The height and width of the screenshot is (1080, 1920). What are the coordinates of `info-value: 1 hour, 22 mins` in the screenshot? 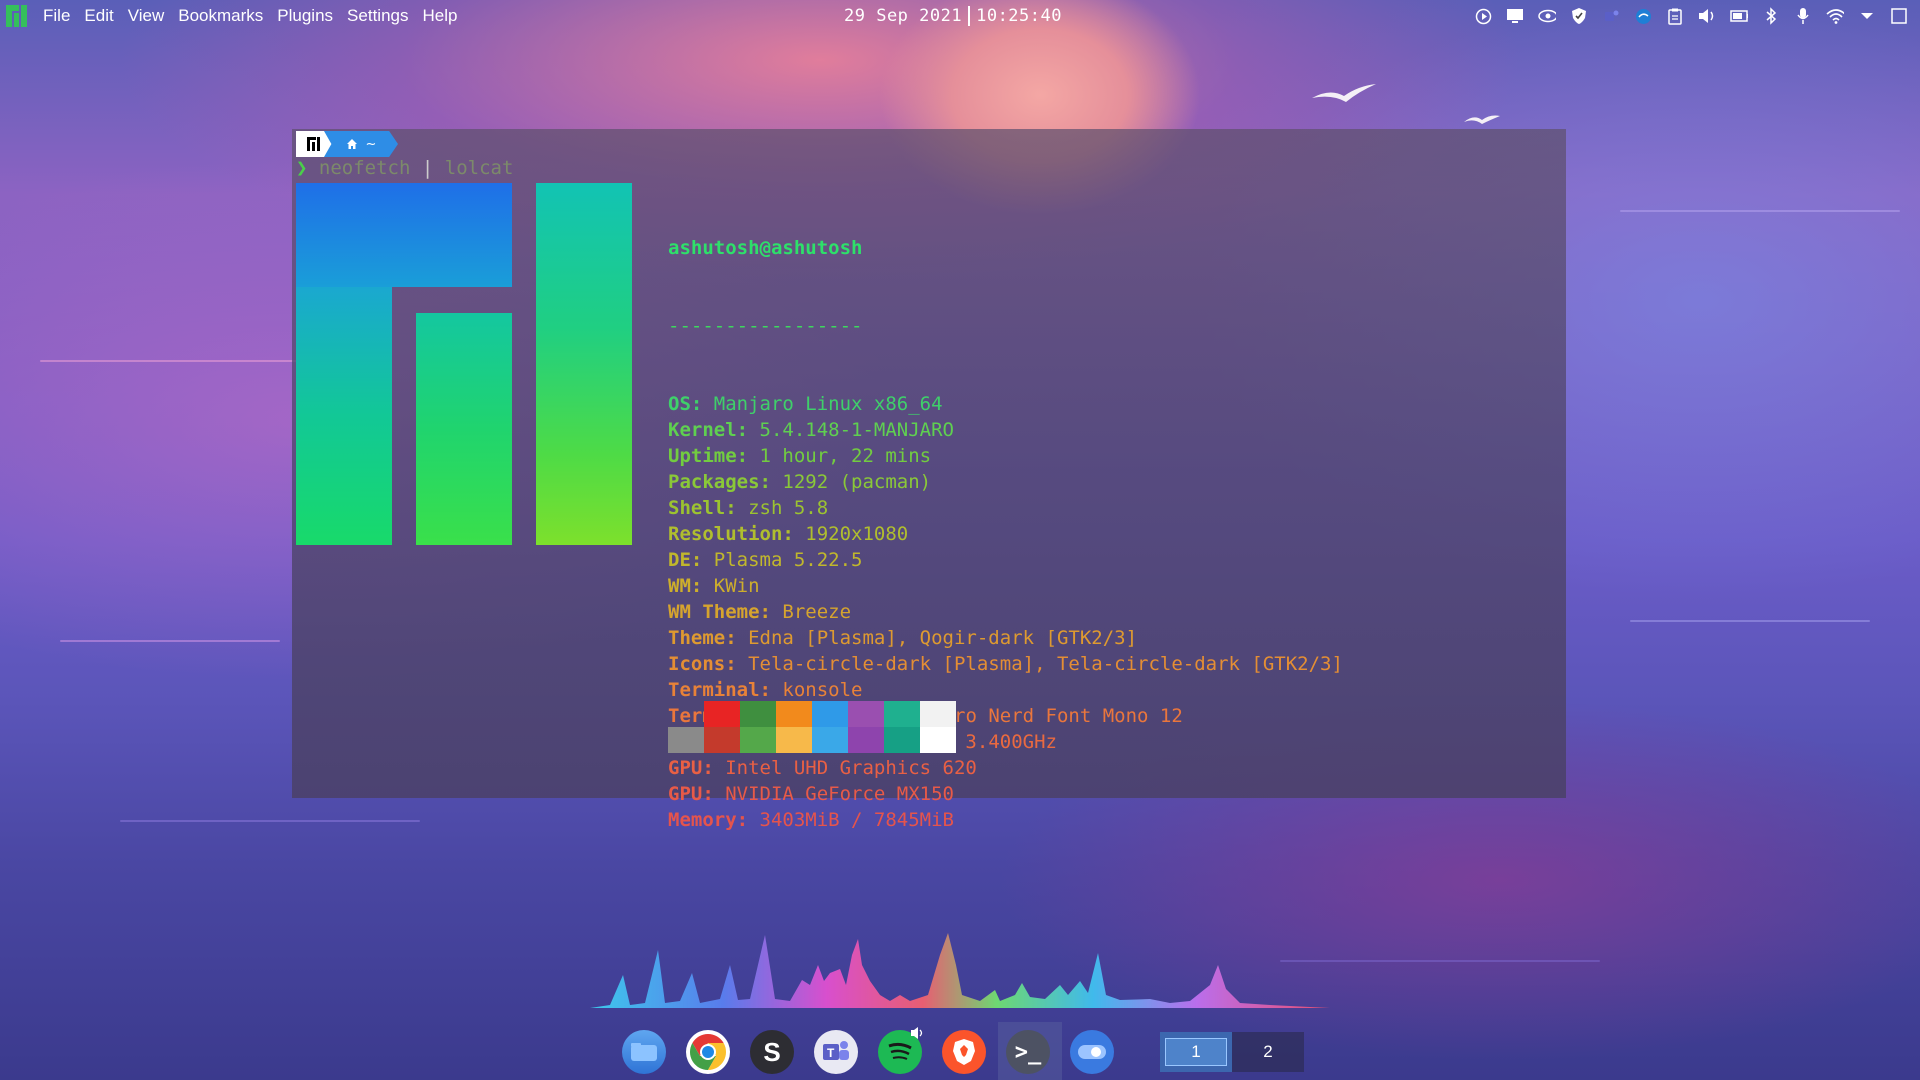 It's located at (845, 456).